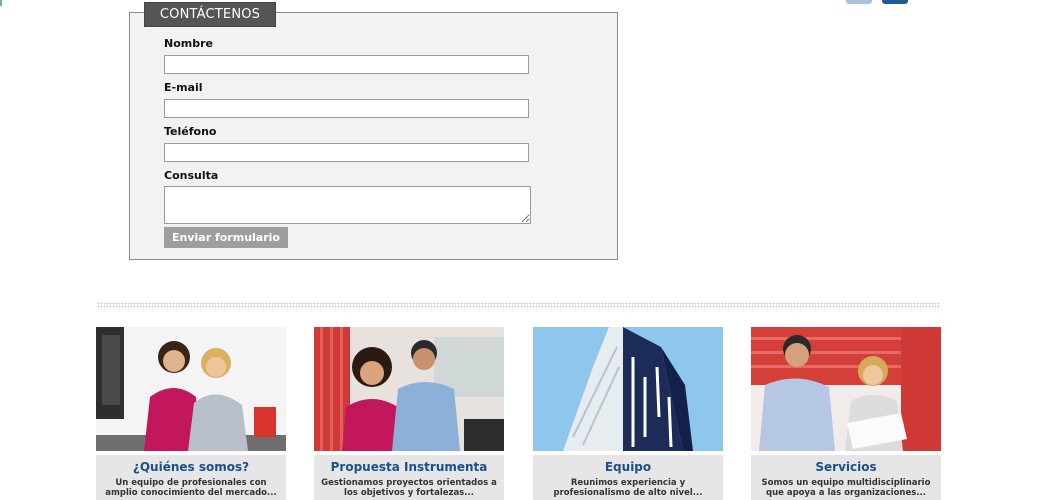  Describe the element at coordinates (846, 389) in the screenshot. I see `card-image-consulting` at that location.